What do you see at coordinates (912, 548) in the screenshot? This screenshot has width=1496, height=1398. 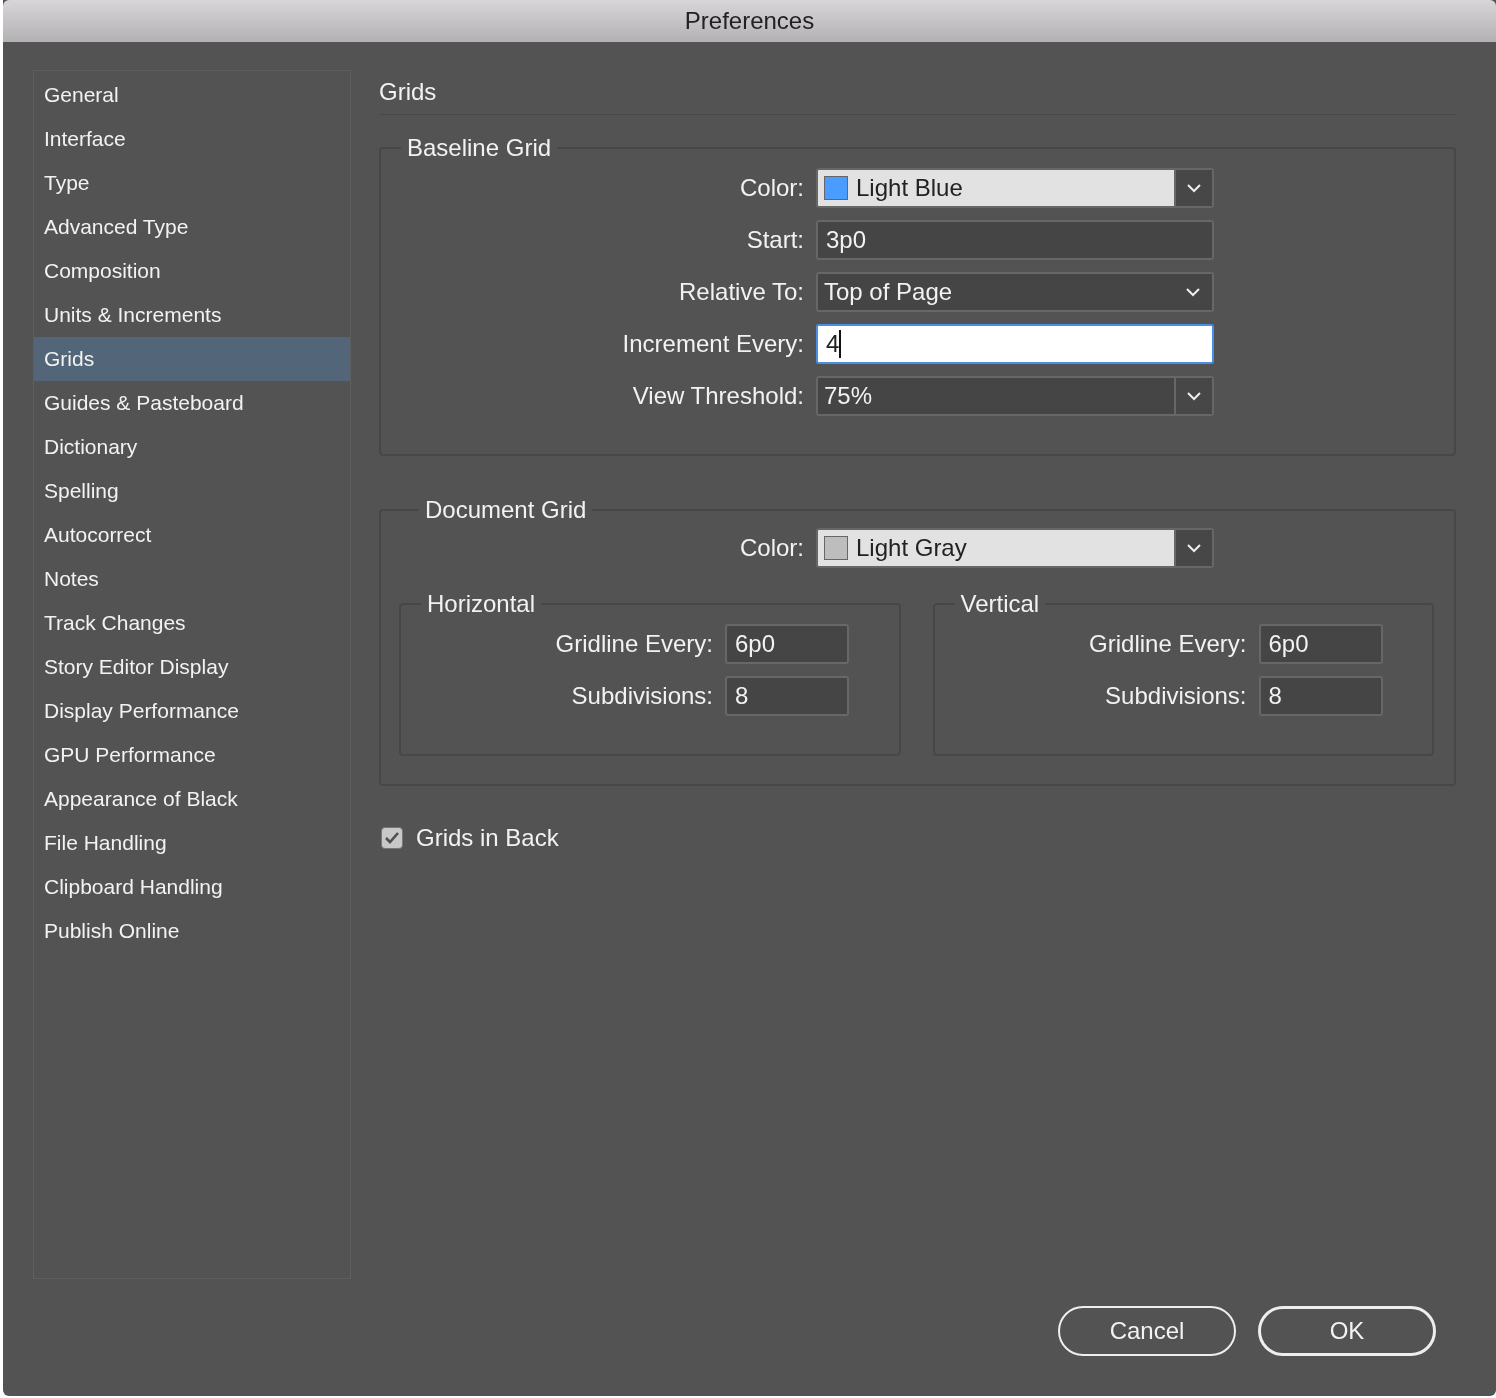 I see `dropdown-value: Light Gray` at bounding box center [912, 548].